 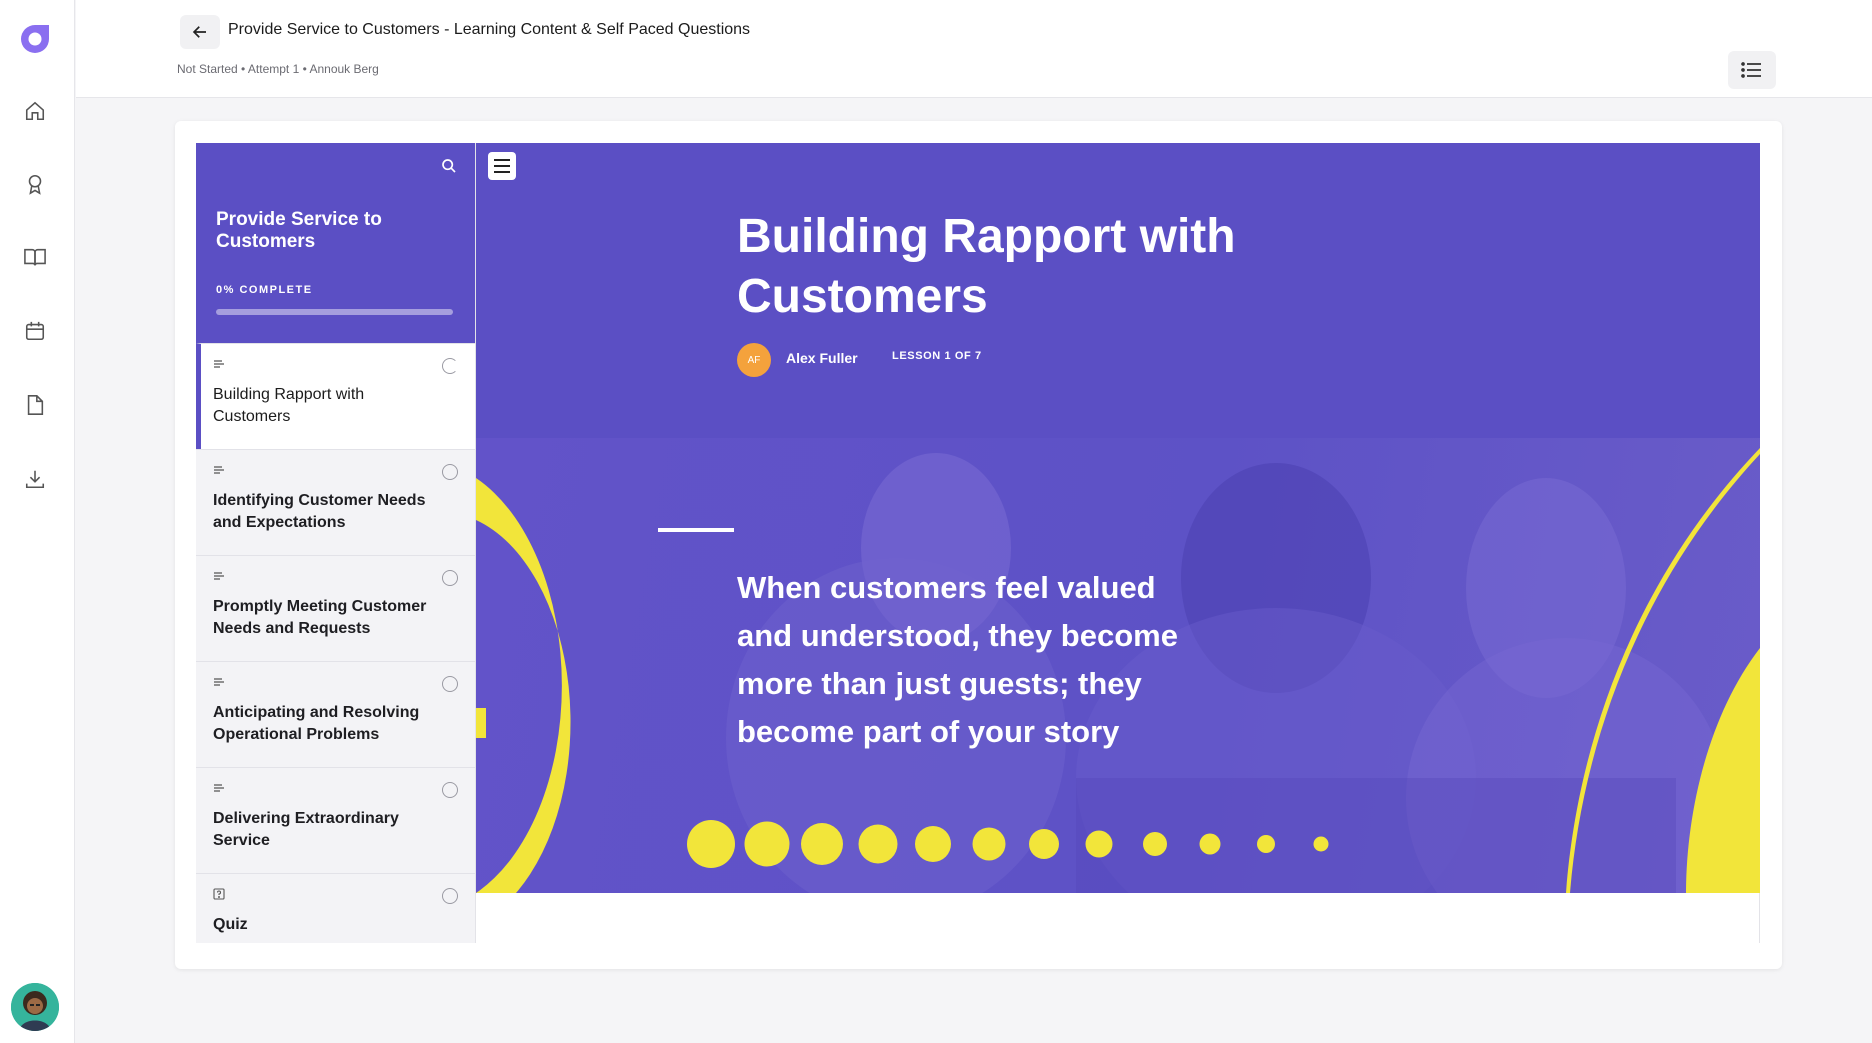 I want to click on menu-toggle-button, so click(x=502, y=166).